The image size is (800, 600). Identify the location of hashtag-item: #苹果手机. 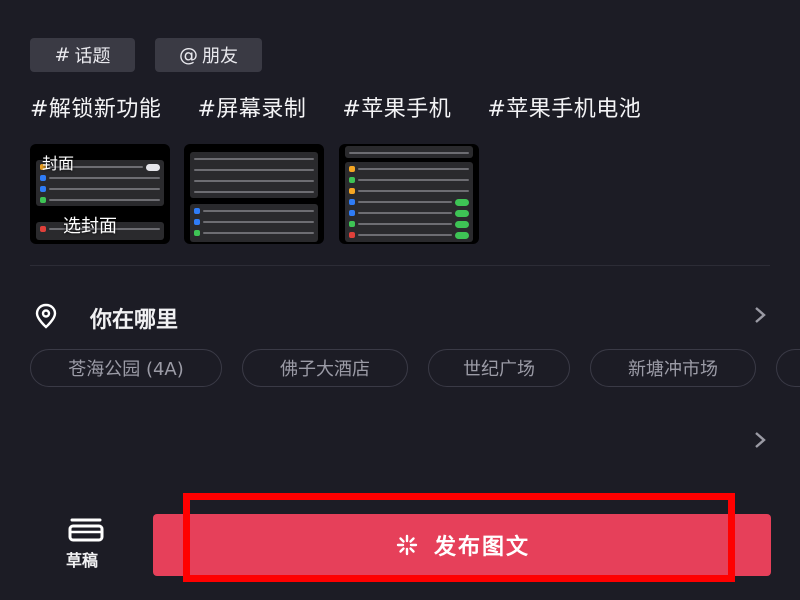
(396, 106).